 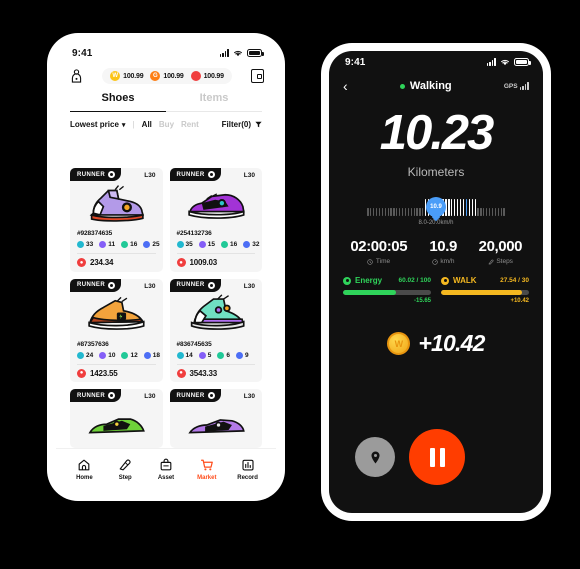 I want to click on stat-1-value: 33, so click(x=90, y=244).